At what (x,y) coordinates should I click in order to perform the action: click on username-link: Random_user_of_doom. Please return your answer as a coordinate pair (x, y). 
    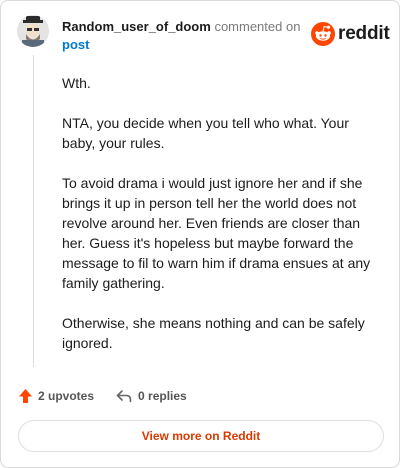
    Looking at the image, I should click on (136, 26).